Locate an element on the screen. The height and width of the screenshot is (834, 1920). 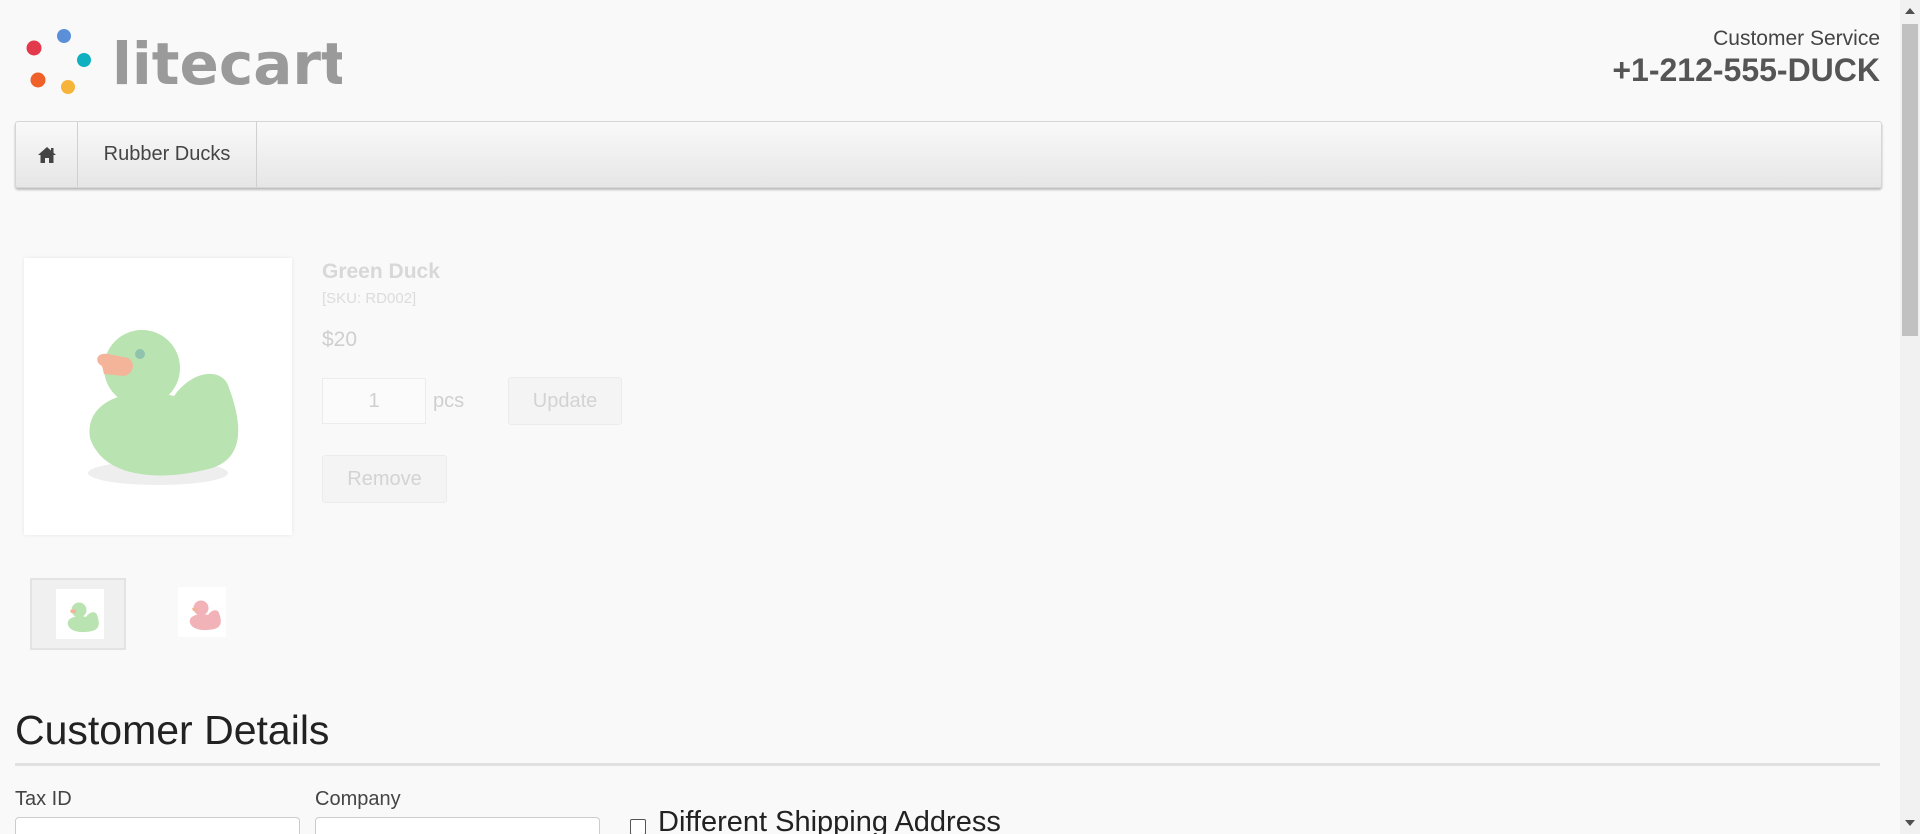
litecart-logo: litecart is located at coordinates (182, 62).